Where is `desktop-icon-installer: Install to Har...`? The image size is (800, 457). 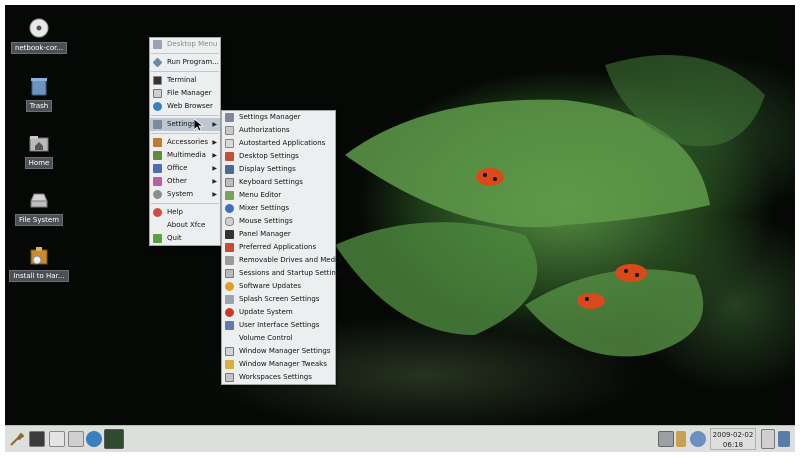 desktop-icon-installer: Install to Har... is located at coordinates (39, 264).